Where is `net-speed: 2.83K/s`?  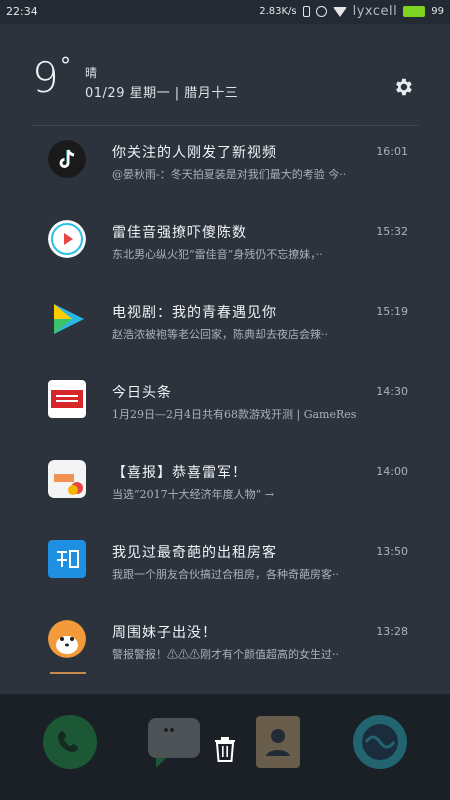 net-speed: 2.83K/s is located at coordinates (278, 11).